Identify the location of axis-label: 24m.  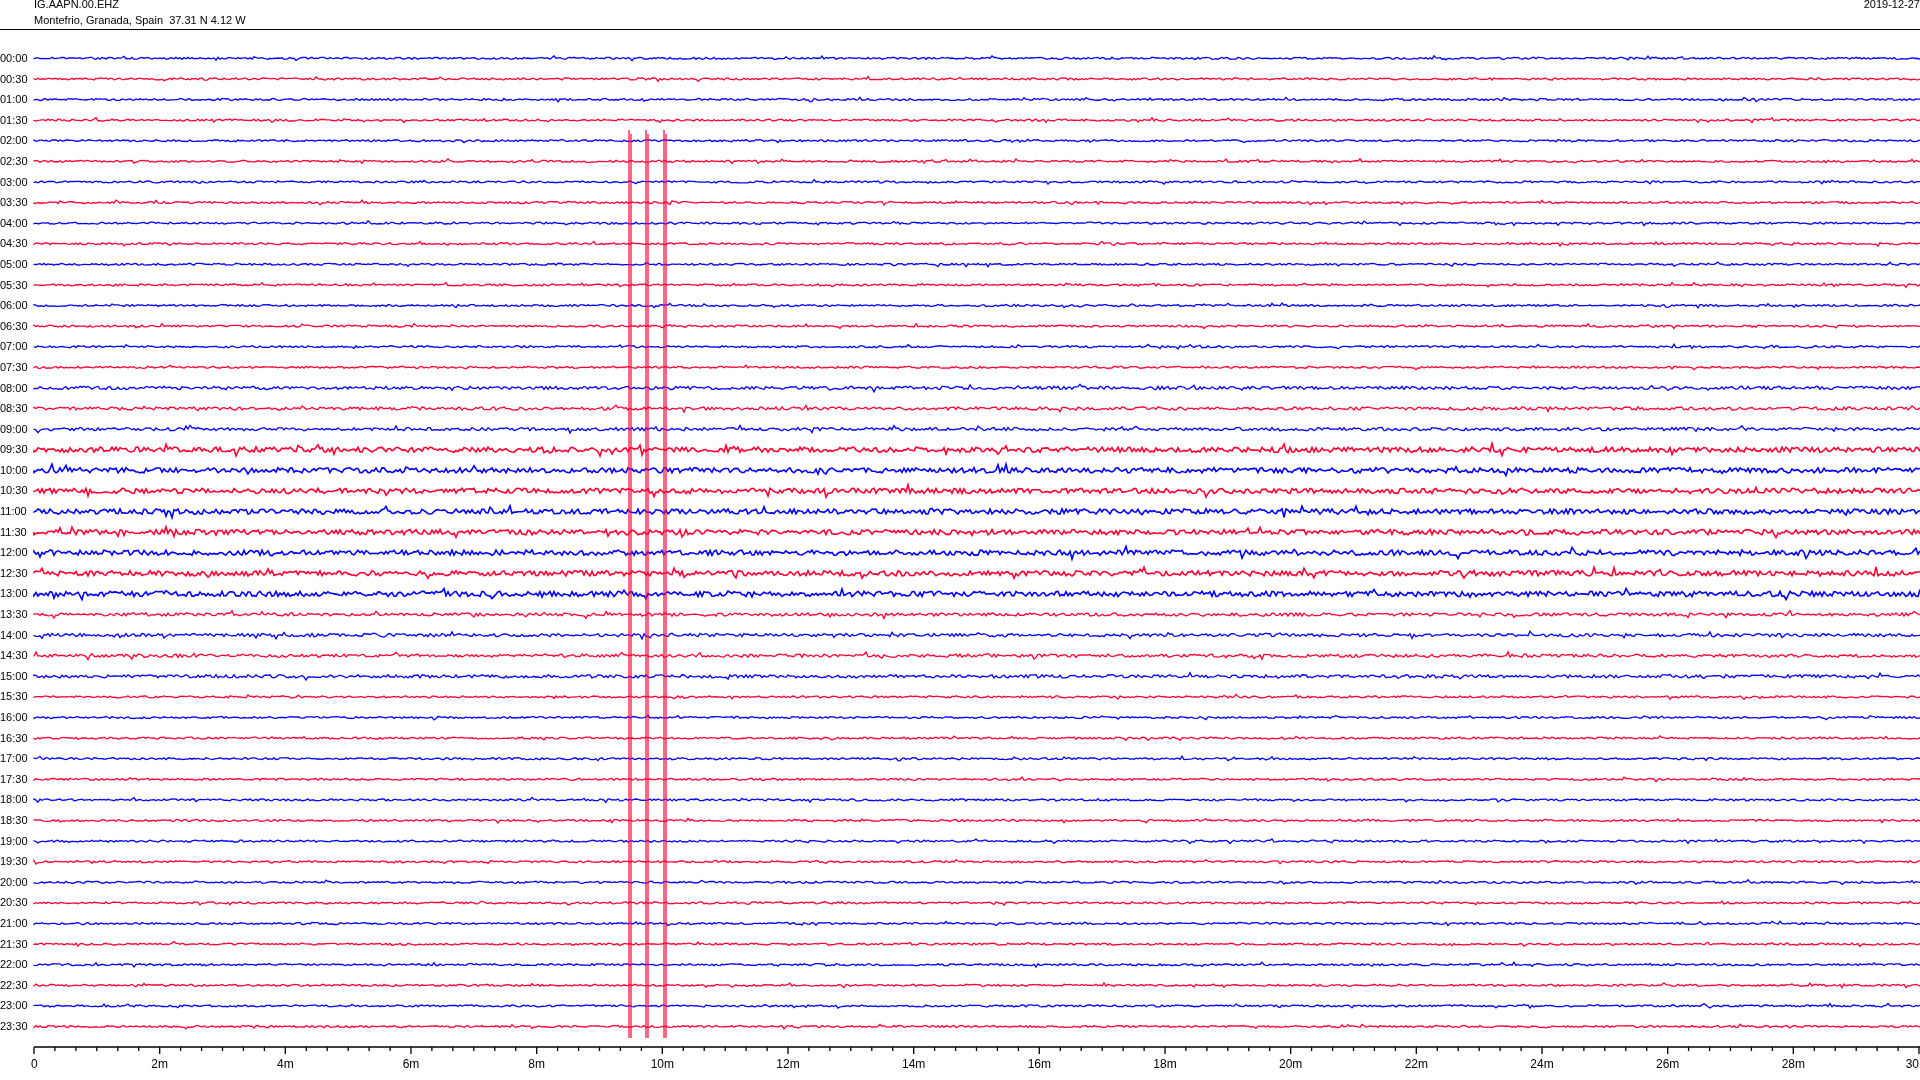
(1542, 1064).